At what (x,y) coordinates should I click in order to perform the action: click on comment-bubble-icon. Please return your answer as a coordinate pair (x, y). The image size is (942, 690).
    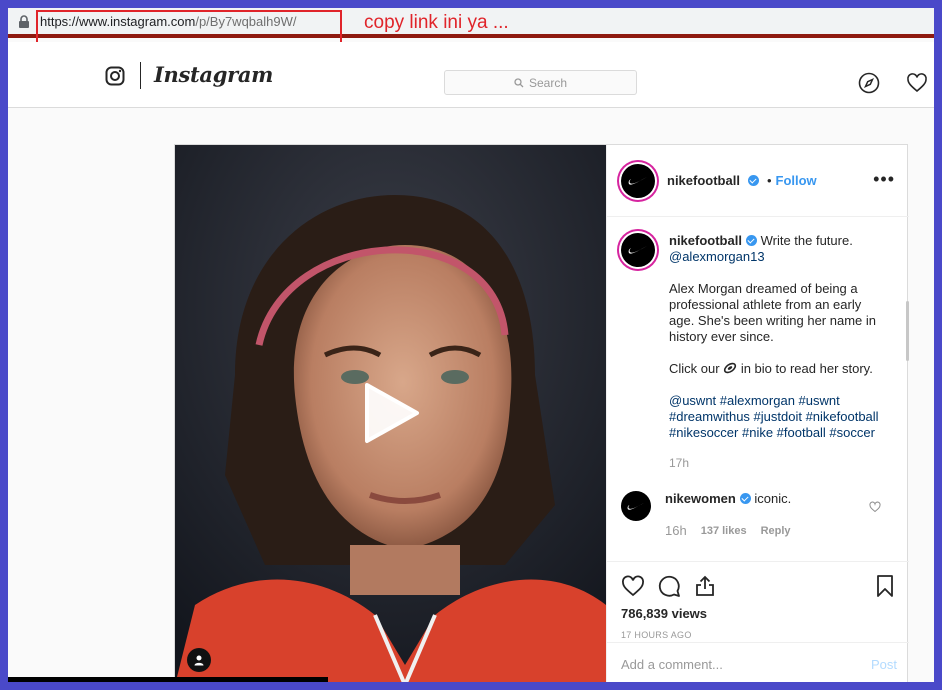
    Looking at the image, I should click on (669, 586).